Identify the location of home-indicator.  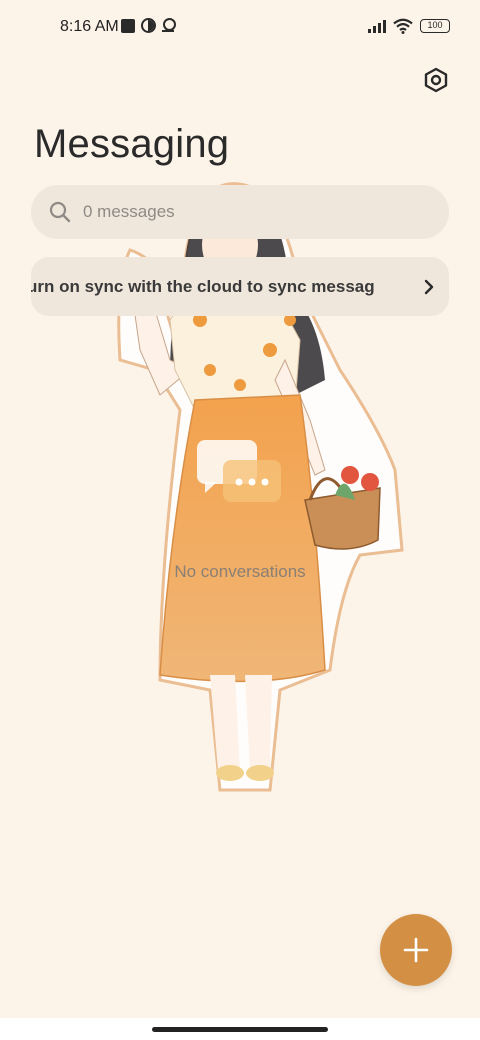
(240, 1029).